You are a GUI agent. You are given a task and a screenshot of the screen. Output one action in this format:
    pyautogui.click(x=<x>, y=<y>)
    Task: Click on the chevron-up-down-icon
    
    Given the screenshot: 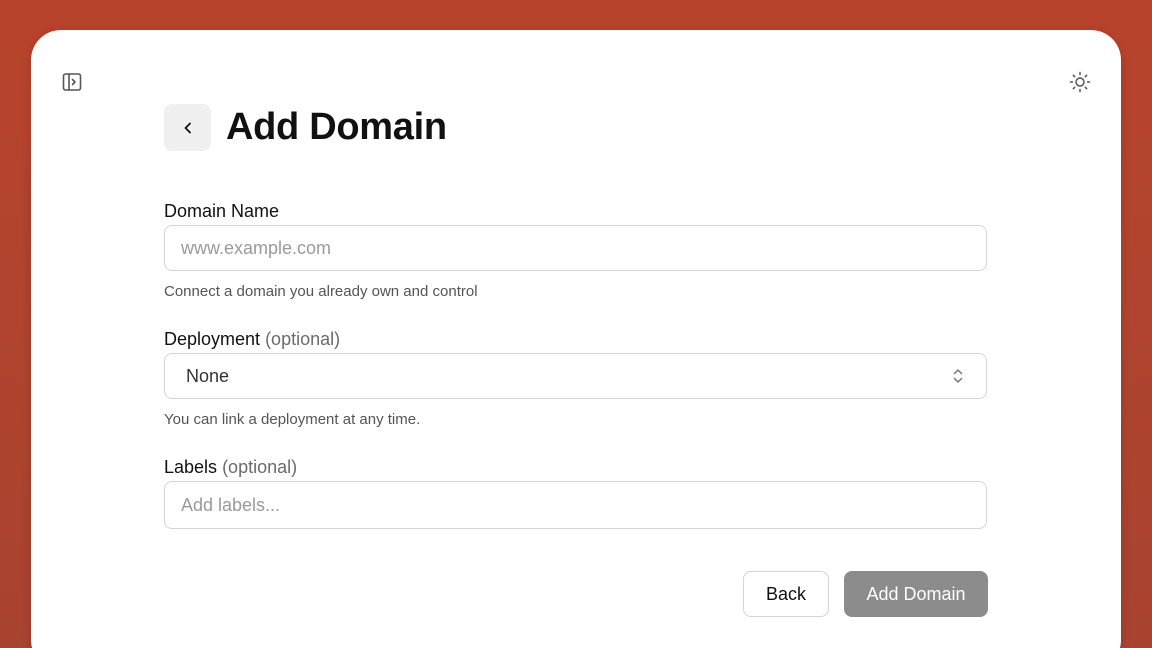 What is the action you would take?
    pyautogui.click(x=958, y=376)
    